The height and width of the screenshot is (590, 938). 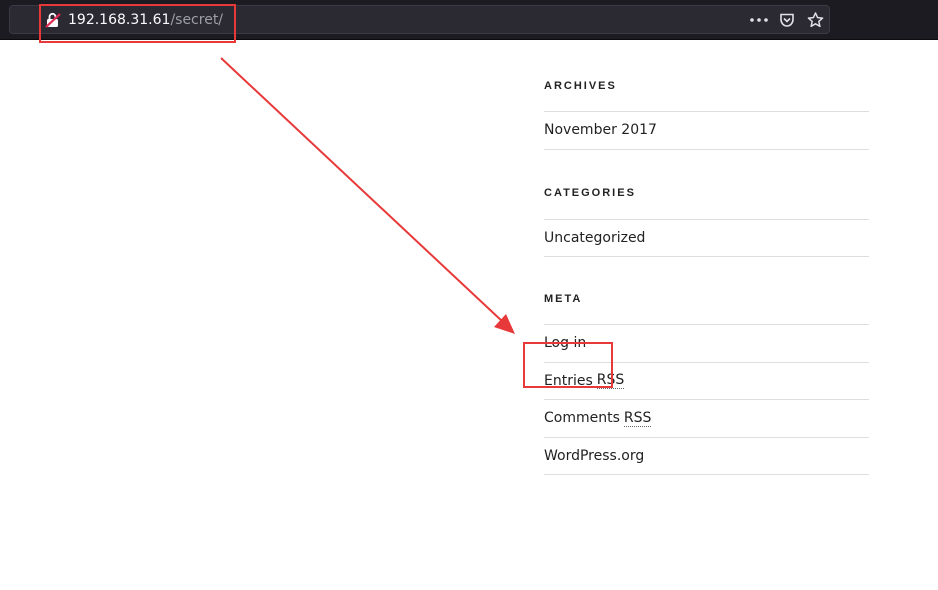 I want to click on comments-rss-link: Comments RSS, so click(x=706, y=419).